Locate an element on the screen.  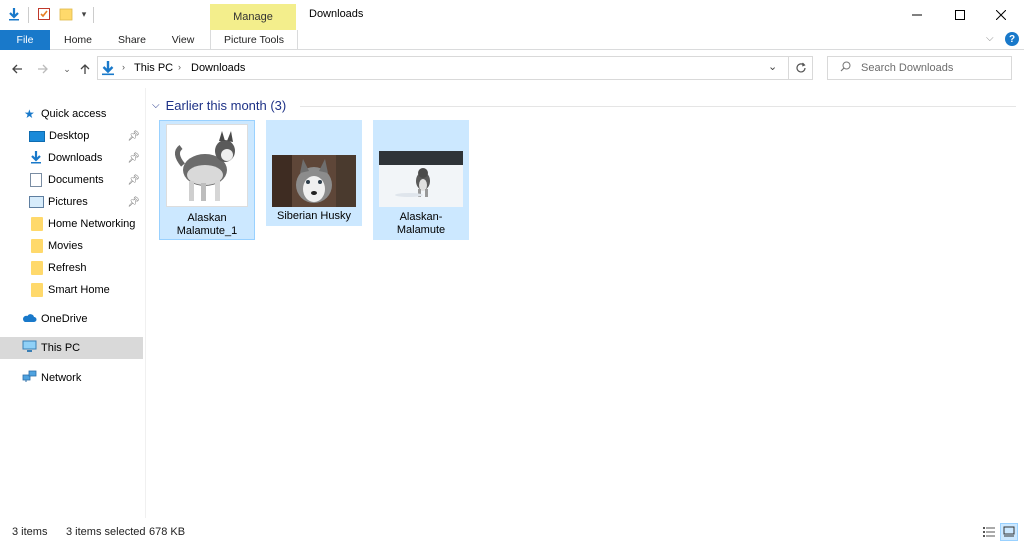
file-item: Alaskan Malamute_1 is located at coordinates (207, 180).